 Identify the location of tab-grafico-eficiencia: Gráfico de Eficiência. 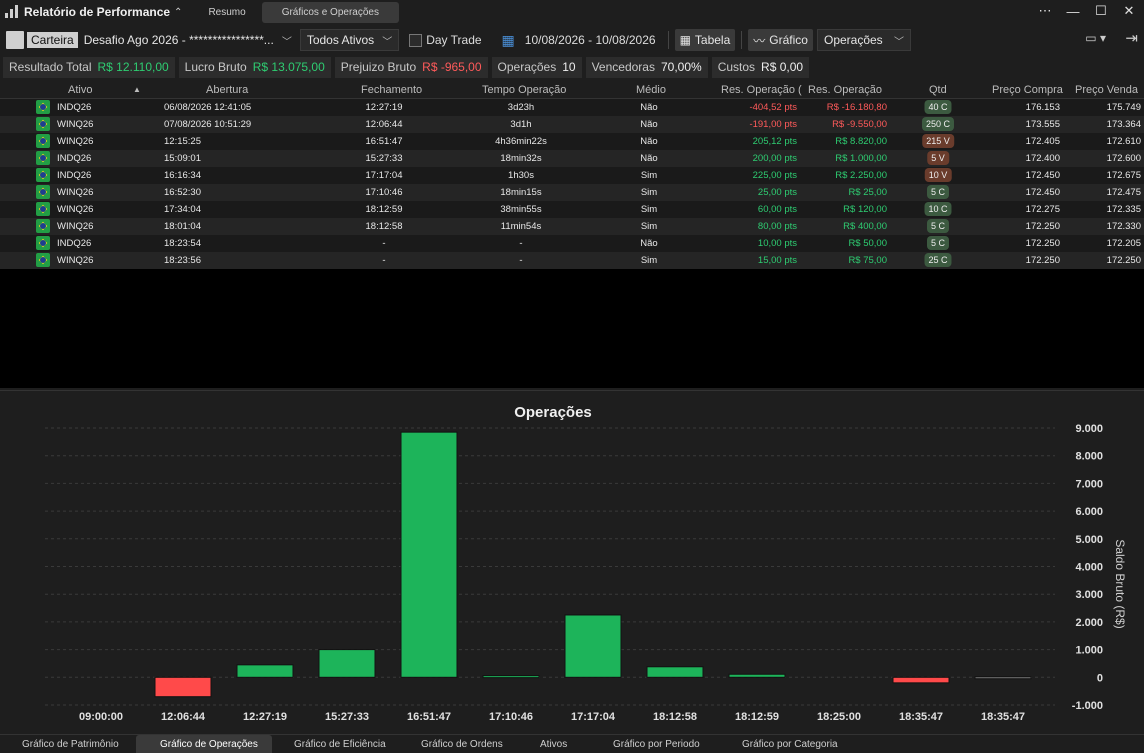
(340, 744).